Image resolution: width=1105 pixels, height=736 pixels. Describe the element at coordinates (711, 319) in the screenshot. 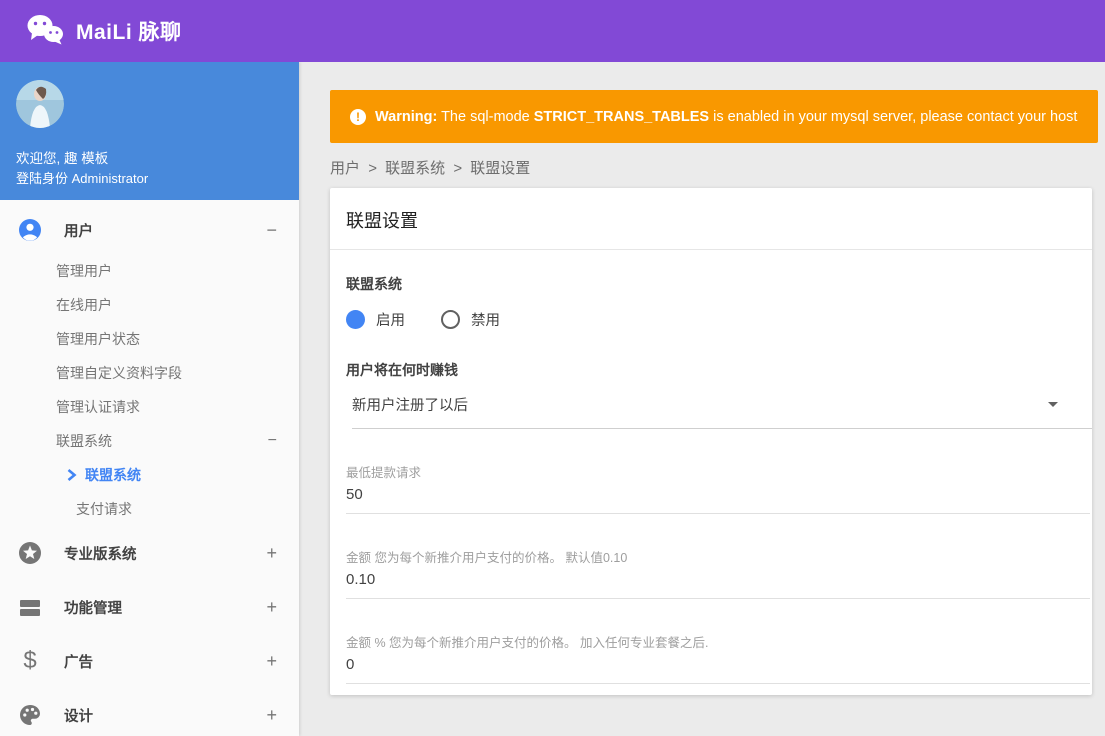

I see `affiliate-system-radio-group: 启用 禁用` at that location.